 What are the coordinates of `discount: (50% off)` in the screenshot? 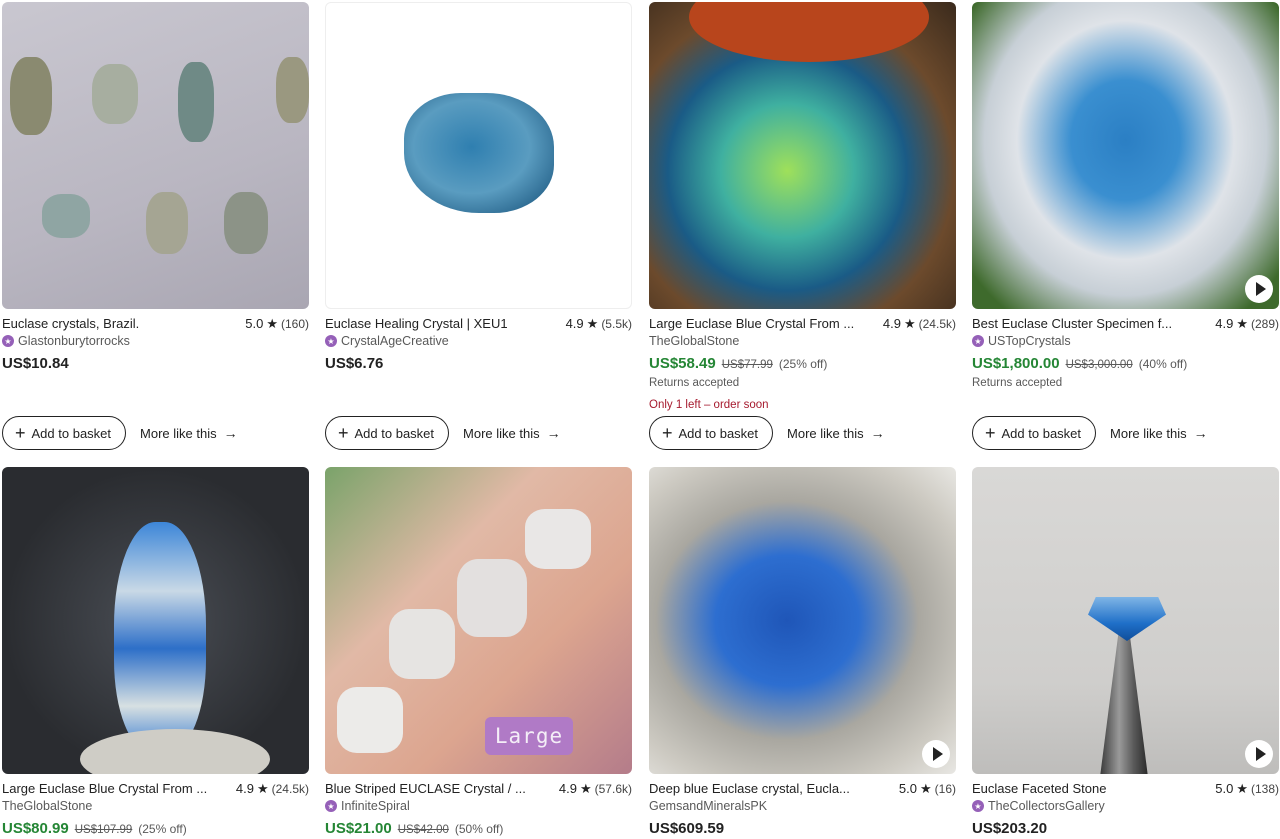 It's located at (479, 829).